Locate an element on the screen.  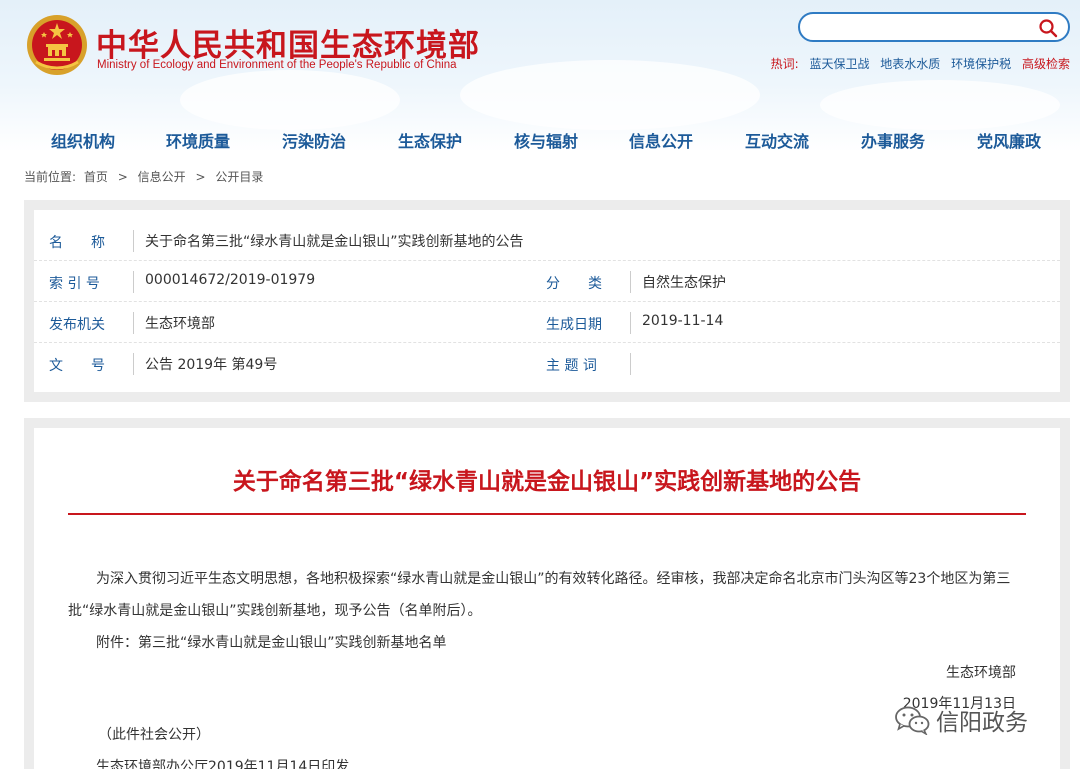
title-divider is located at coordinates (547, 514).